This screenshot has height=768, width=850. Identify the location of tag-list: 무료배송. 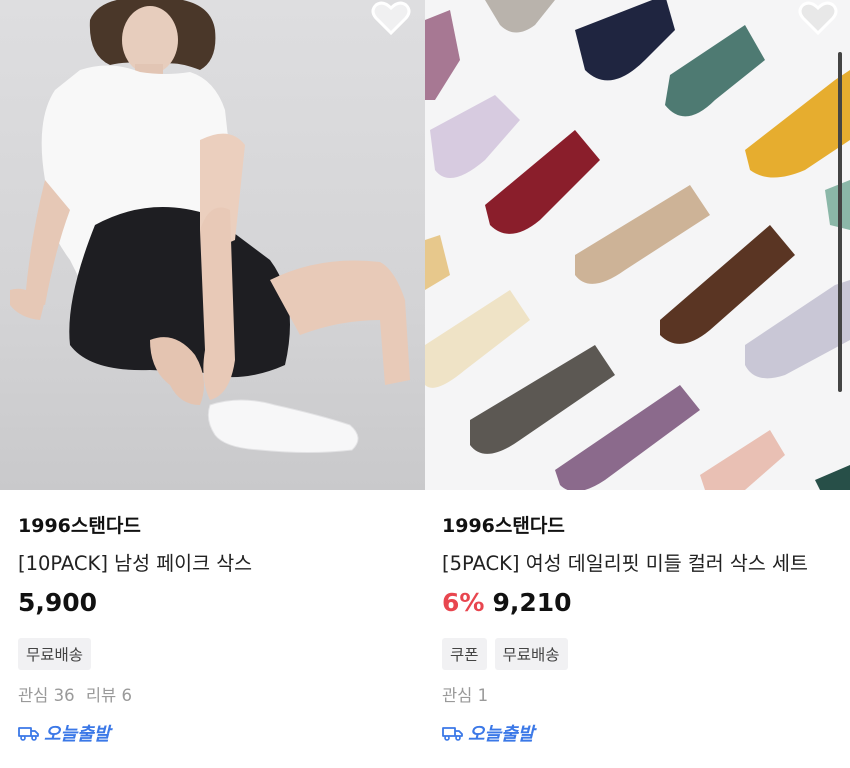
(55, 654).